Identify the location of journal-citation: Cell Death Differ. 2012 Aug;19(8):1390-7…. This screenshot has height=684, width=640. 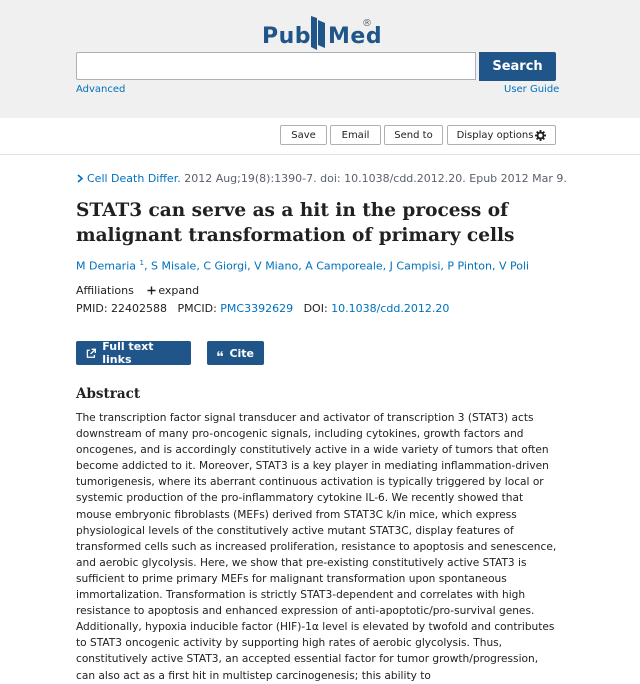
(321, 178).